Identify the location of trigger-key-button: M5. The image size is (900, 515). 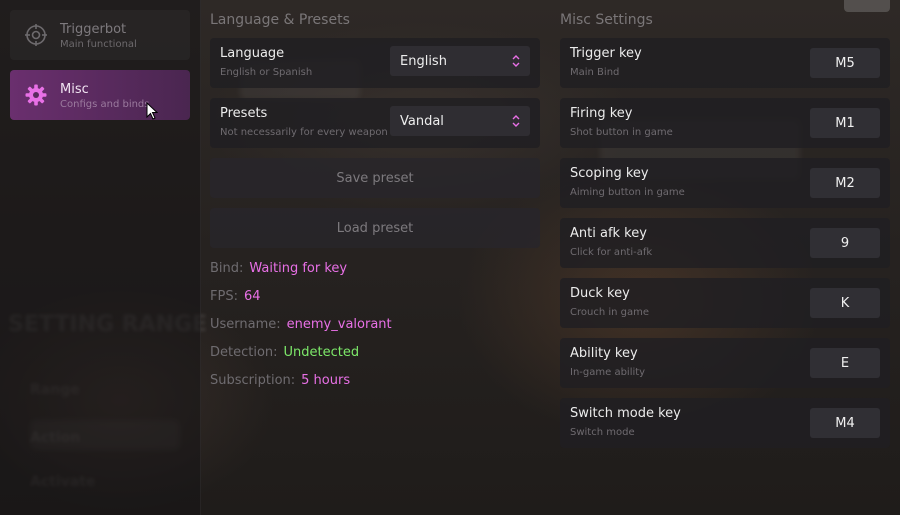
(845, 63).